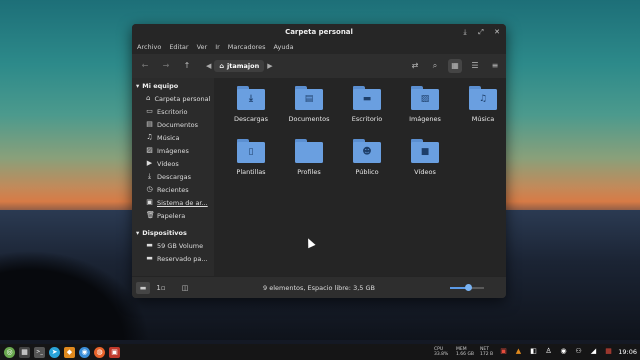 This screenshot has width=640, height=360. I want to click on maximize-icon: ⤢, so click(481, 32).